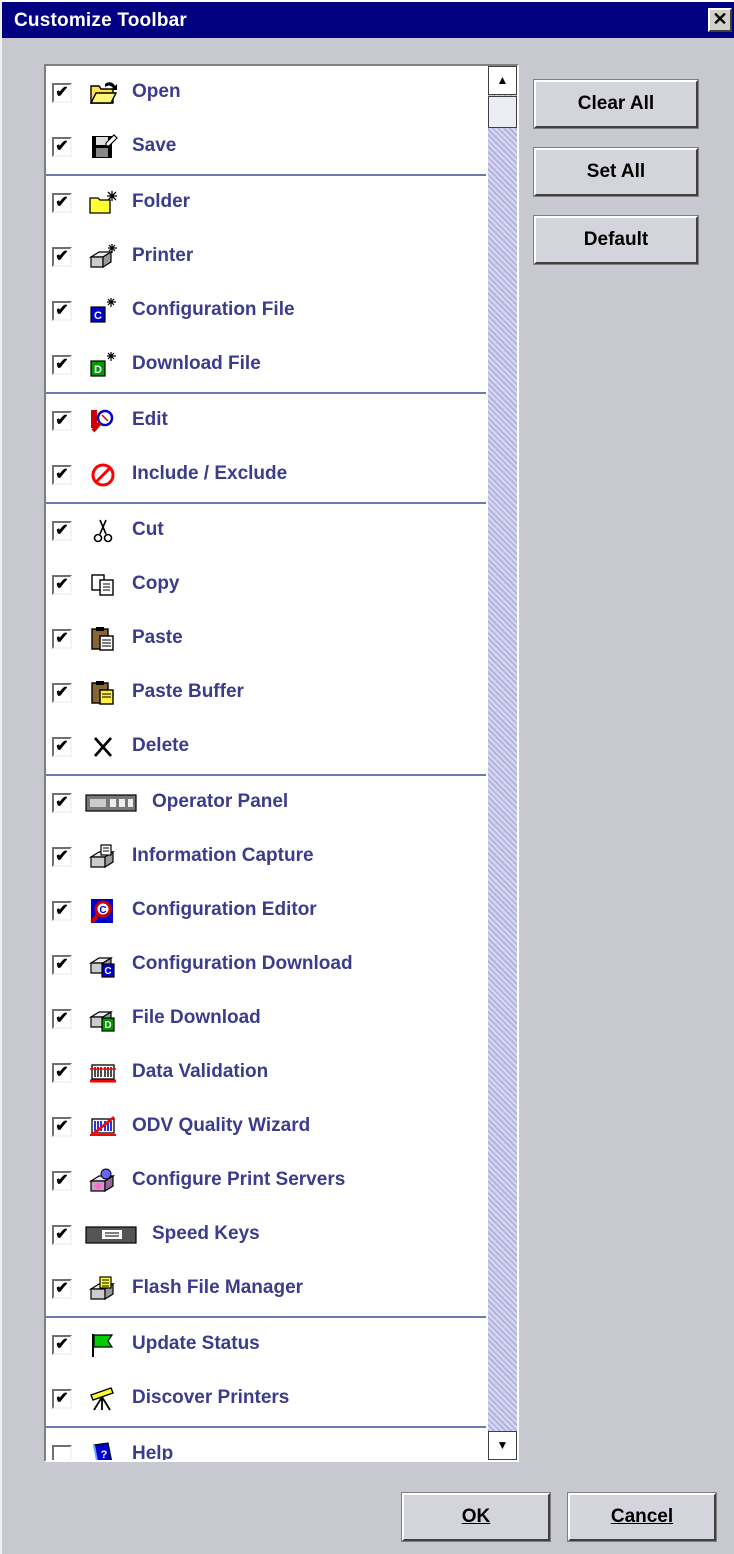 This screenshot has height=1554, width=734. What do you see at coordinates (62, 639) in the screenshot?
I see `checkbox-paste: ✔` at bounding box center [62, 639].